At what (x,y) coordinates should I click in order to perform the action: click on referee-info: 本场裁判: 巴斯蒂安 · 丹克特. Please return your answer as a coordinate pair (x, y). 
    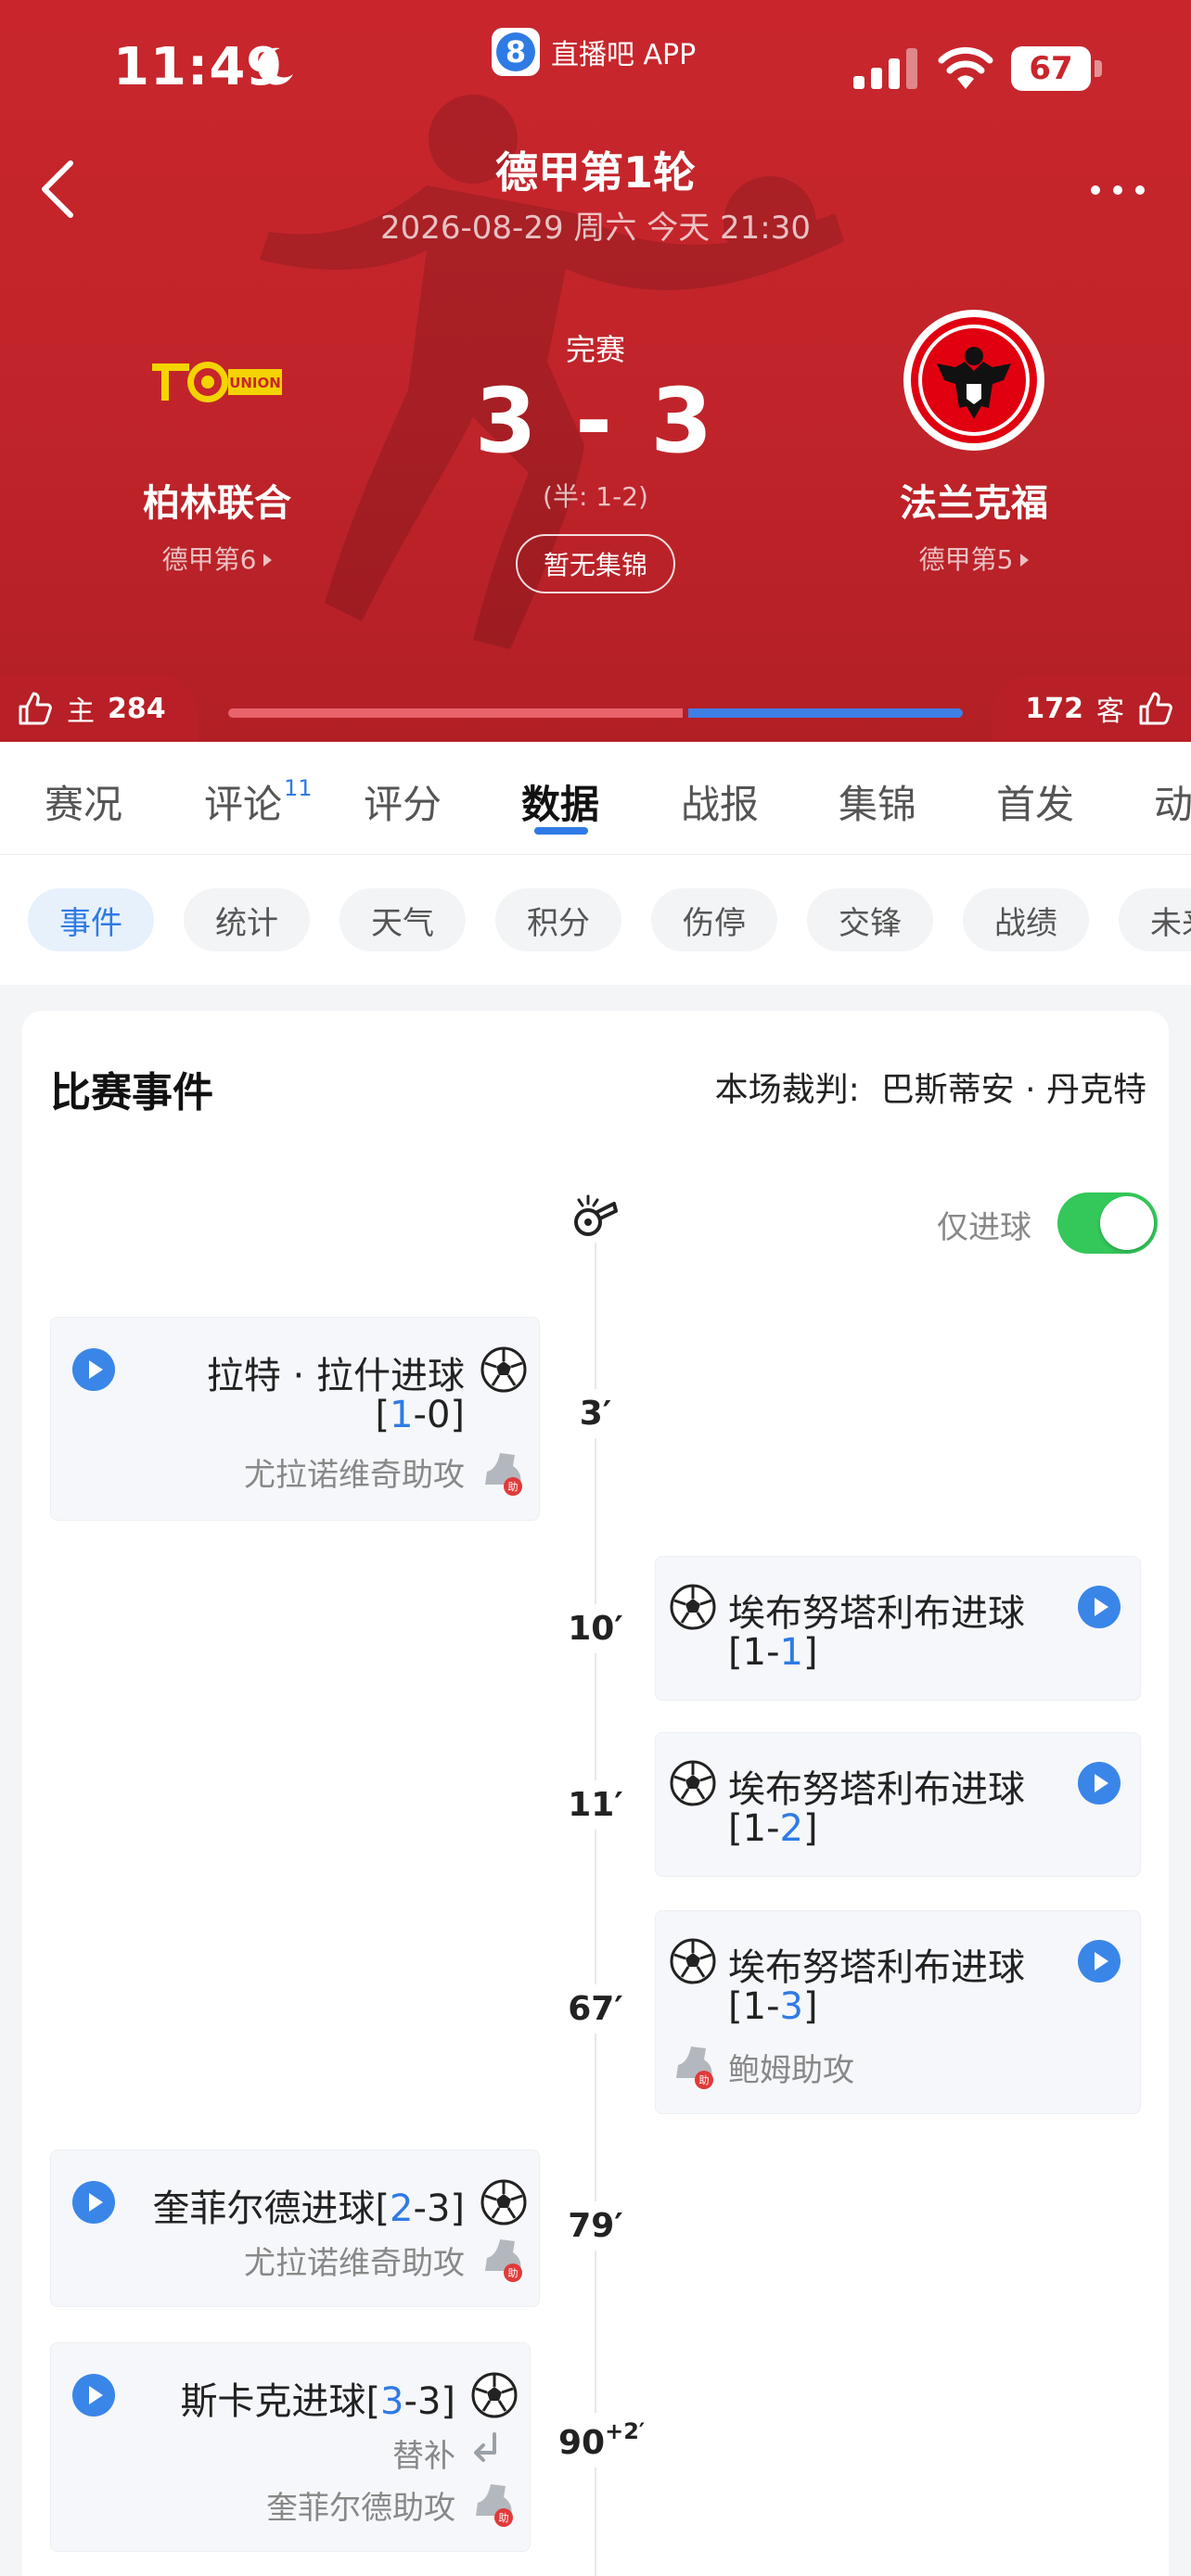
    Looking at the image, I should click on (930, 1090).